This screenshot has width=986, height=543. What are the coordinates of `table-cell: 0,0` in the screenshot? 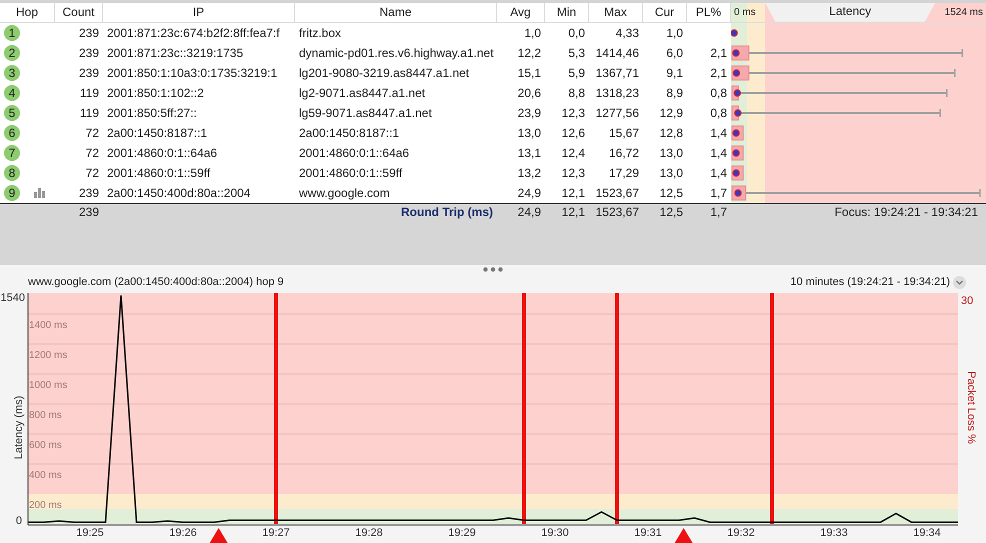 It's located at (576, 33).